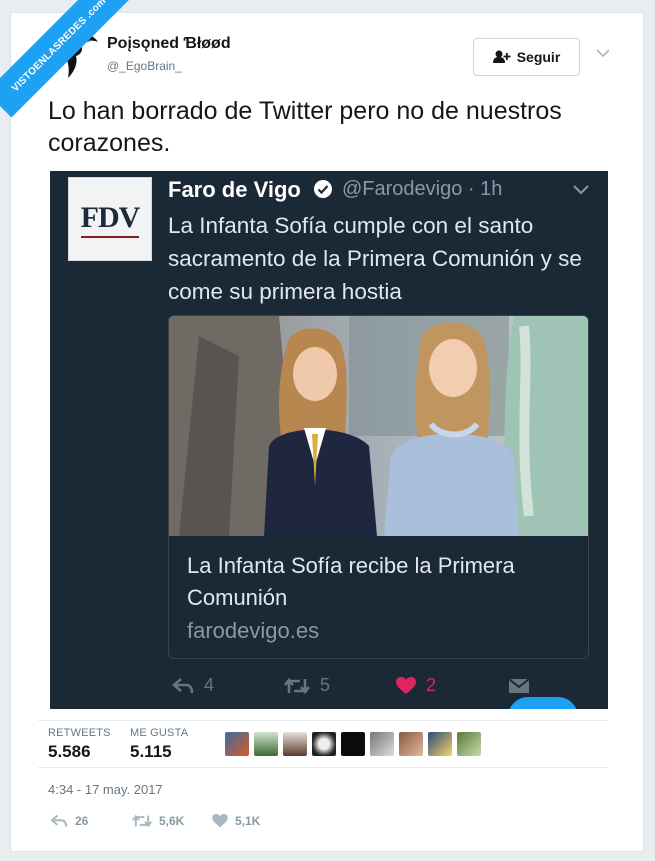  What do you see at coordinates (234, 189) in the screenshot?
I see `embedded-author-name: Faro de Vigo` at bounding box center [234, 189].